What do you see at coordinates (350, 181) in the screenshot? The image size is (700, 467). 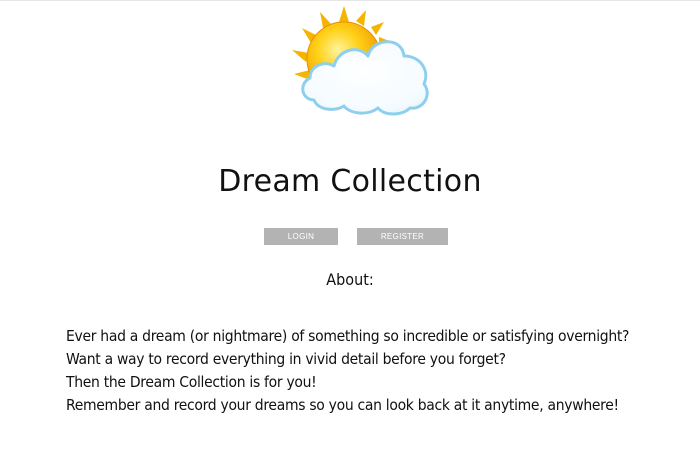 I see `page-title: Dream Collection` at bounding box center [350, 181].